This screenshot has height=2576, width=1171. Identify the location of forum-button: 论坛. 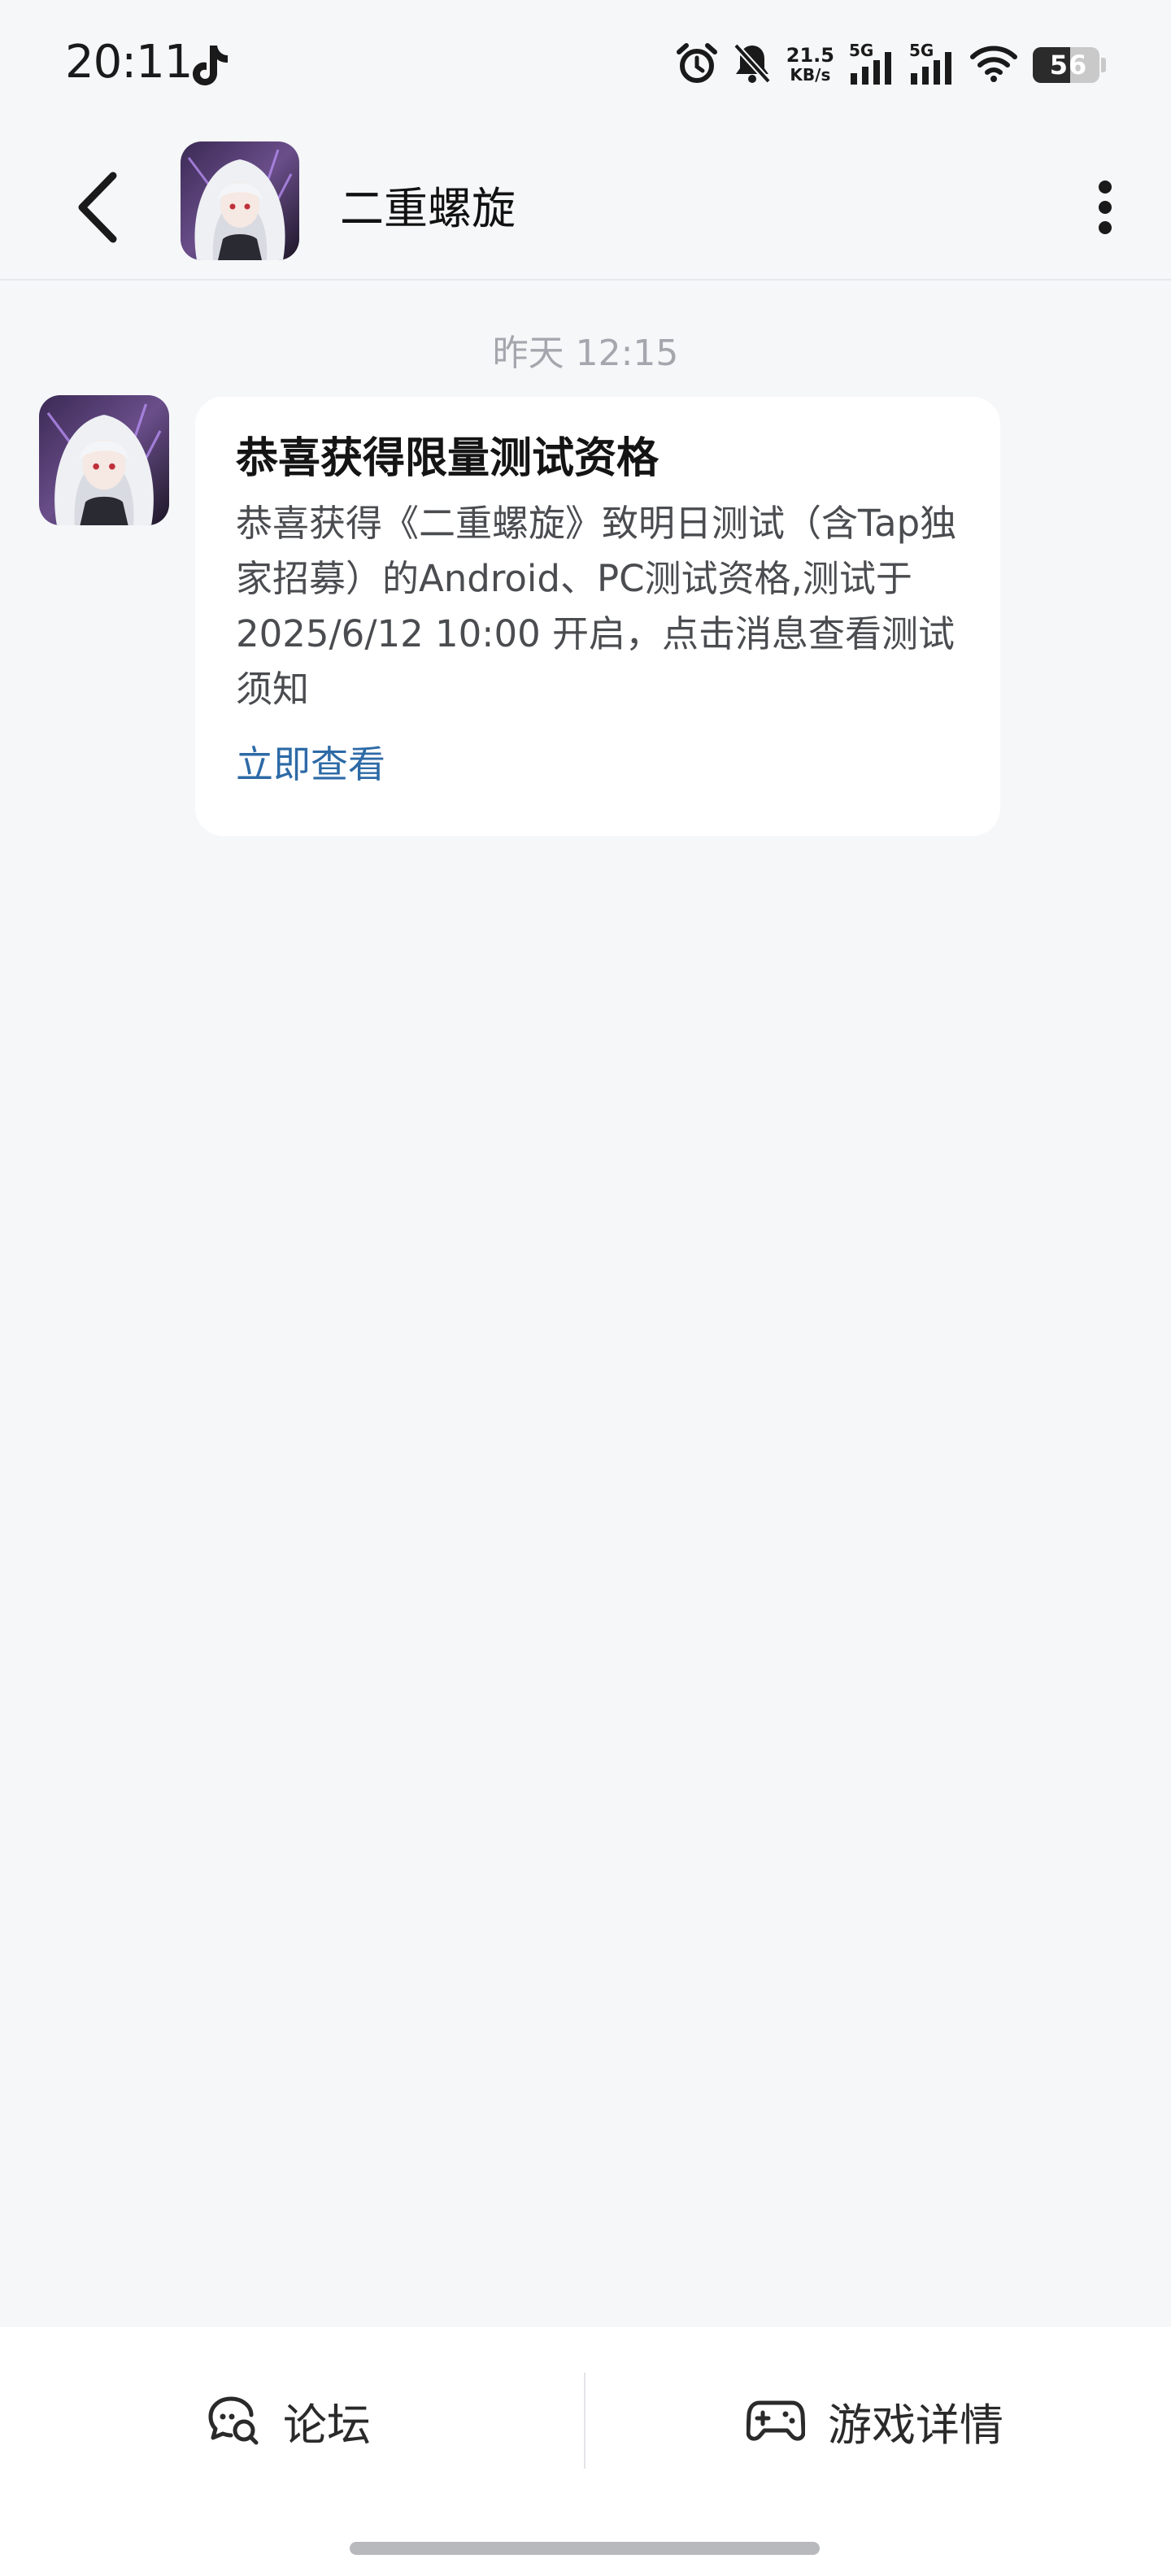
(289, 2421).